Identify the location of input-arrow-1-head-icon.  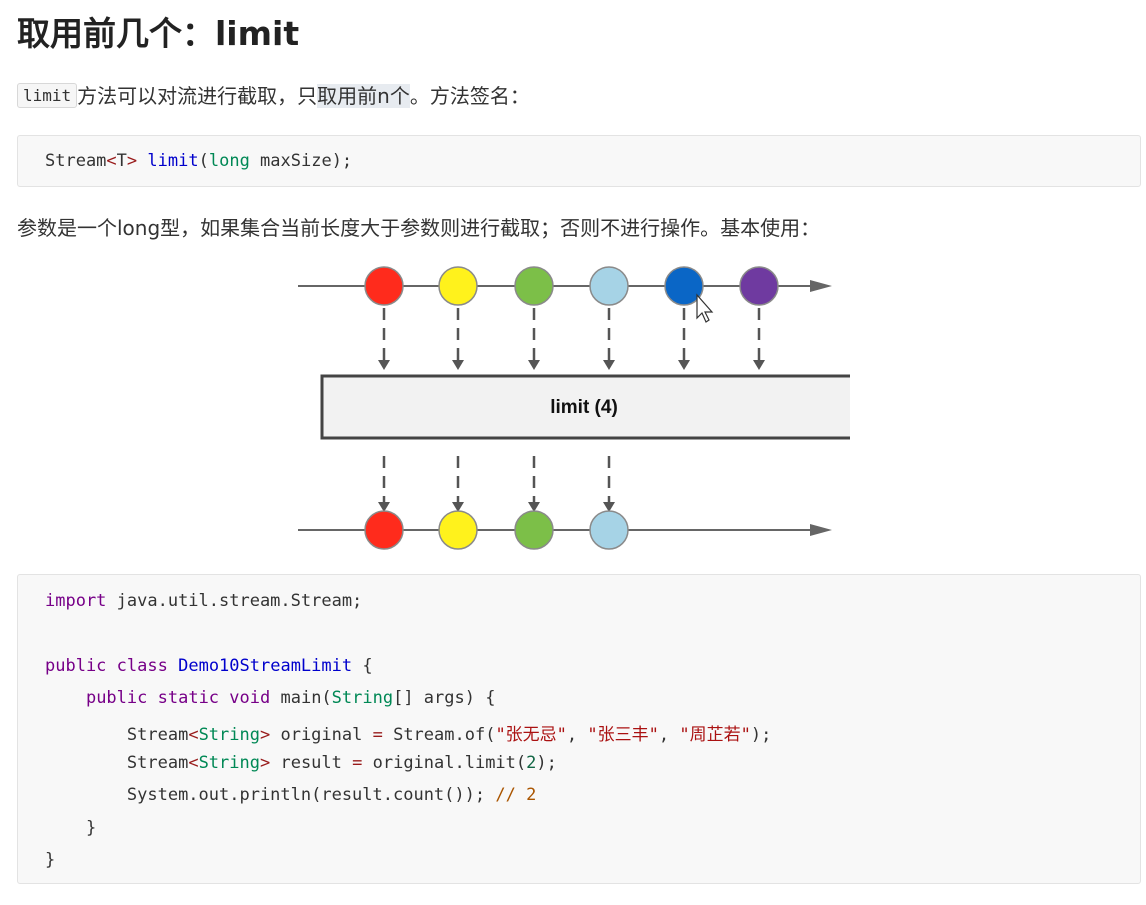
(384, 365).